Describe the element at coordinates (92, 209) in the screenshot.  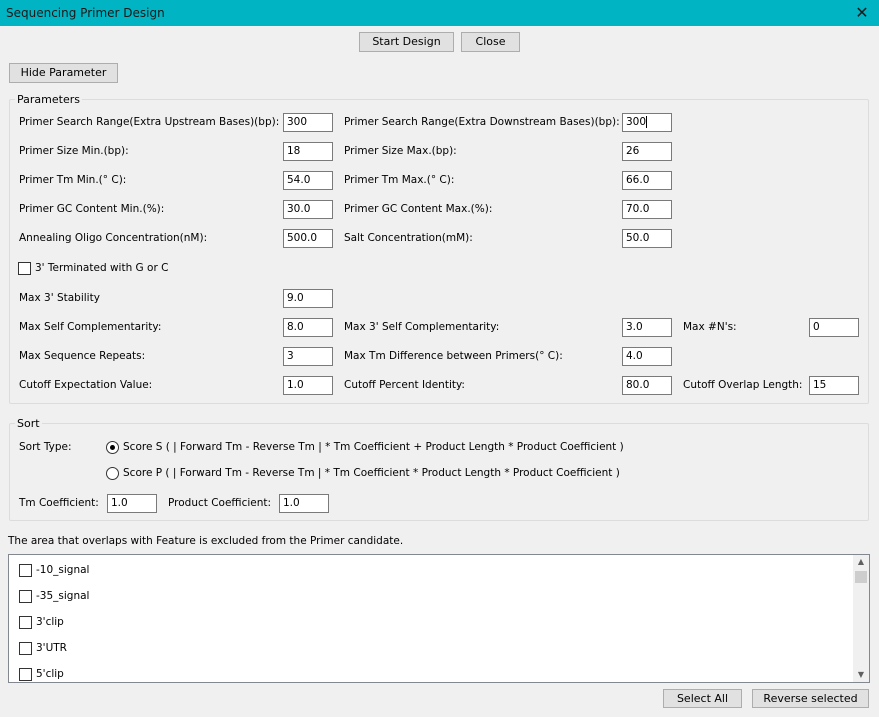
I see `gc-min-label: Primer GC Content Min.(%):` at that location.